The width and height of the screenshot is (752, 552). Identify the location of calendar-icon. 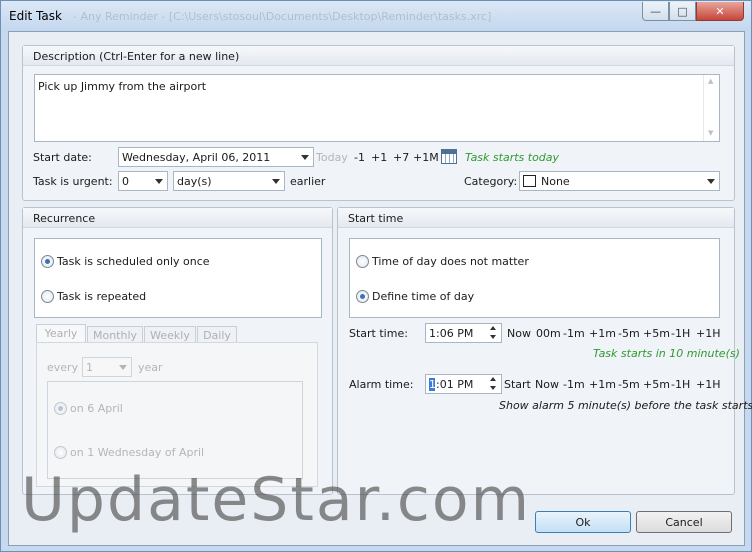
(449, 156).